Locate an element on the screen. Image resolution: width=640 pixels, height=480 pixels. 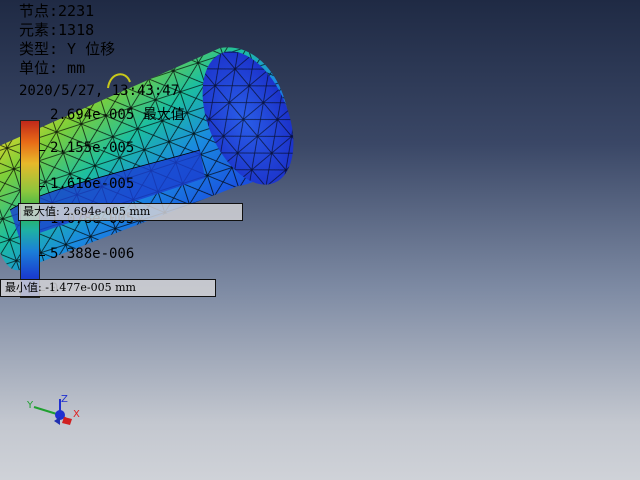
legend-tick-1: 2.155e-005 is located at coordinates (92, 148).